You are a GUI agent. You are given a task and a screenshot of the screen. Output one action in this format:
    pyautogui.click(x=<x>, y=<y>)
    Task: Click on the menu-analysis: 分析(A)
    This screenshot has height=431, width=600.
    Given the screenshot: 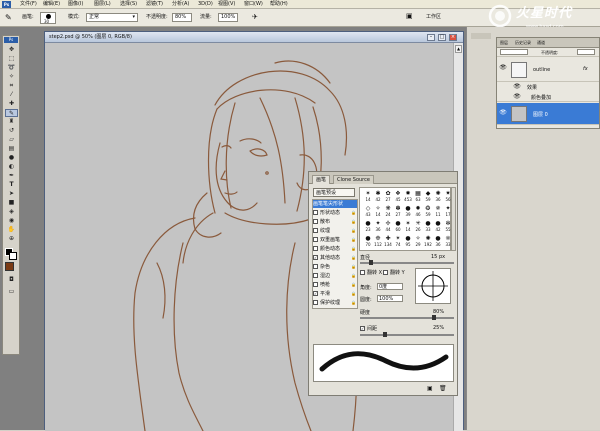 What is the action you would take?
    pyautogui.click(x=180, y=4)
    